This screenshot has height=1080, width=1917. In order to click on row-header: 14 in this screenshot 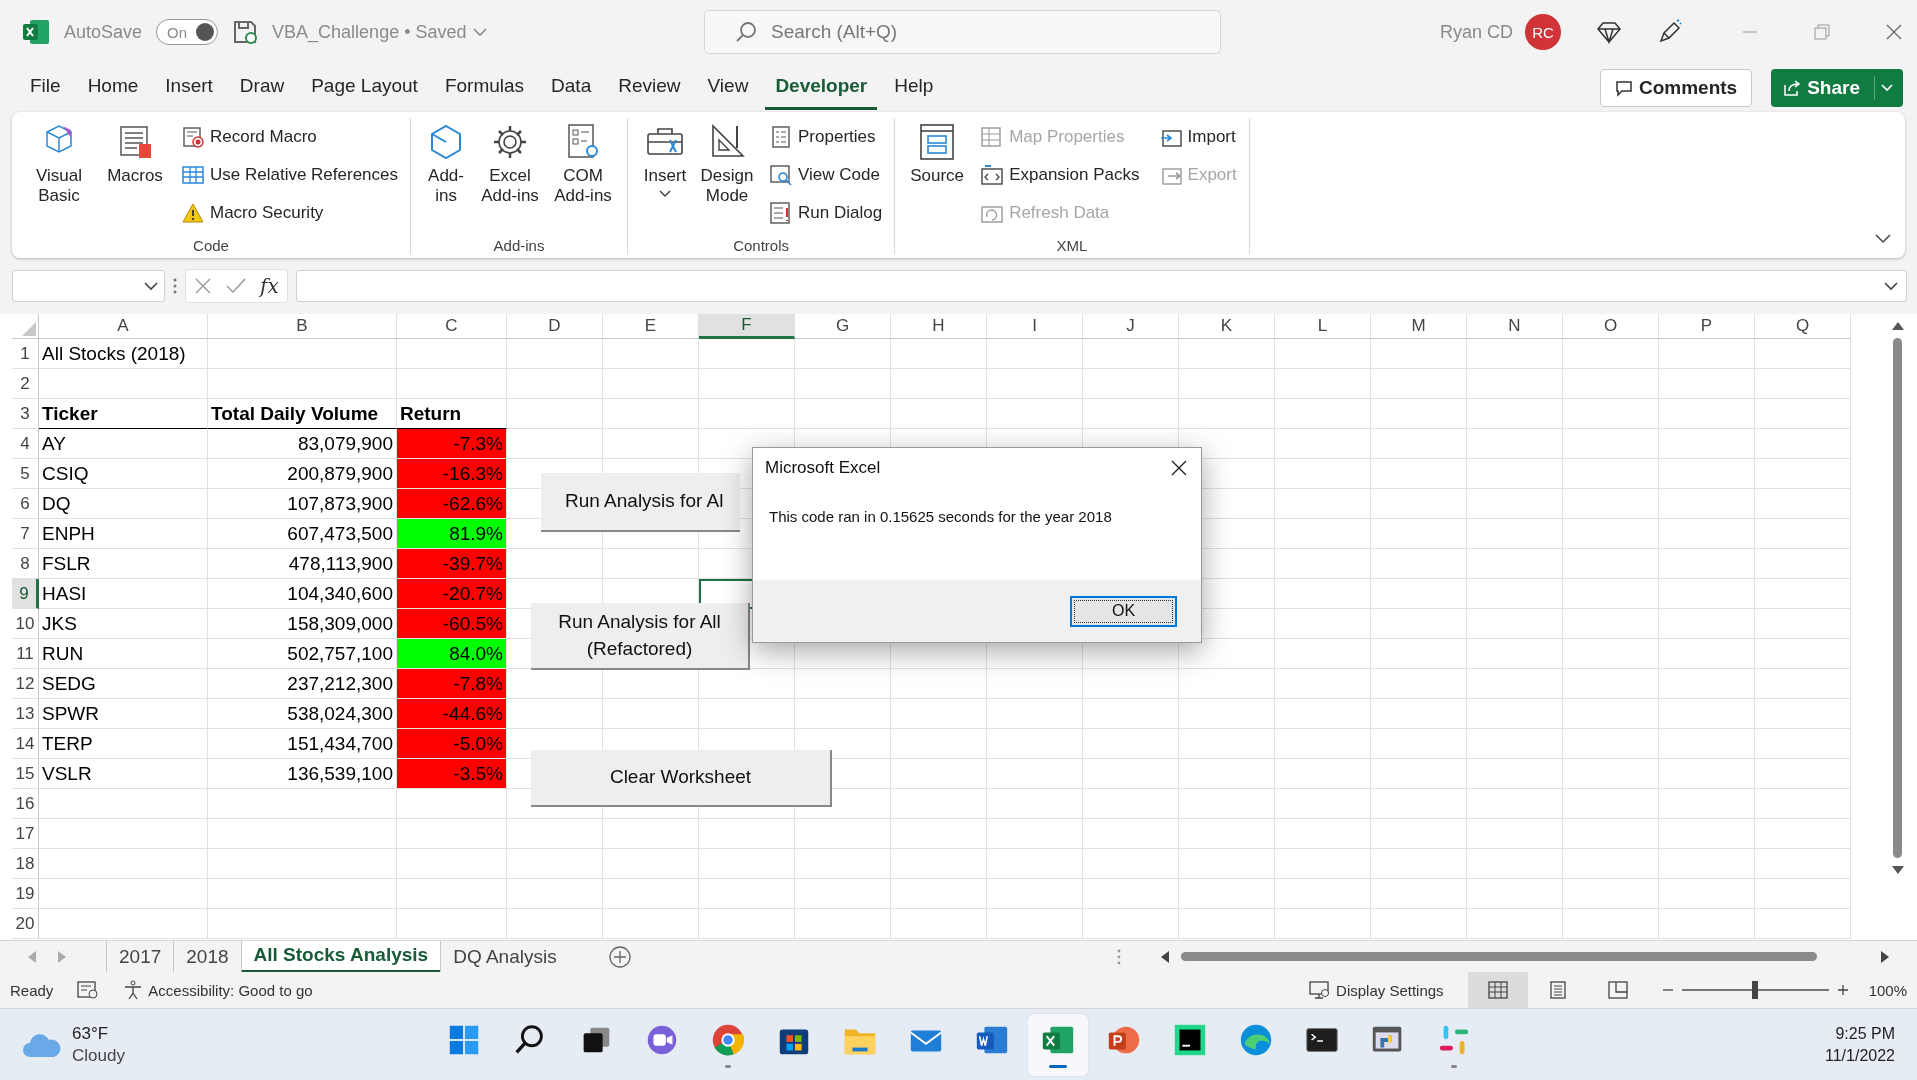, I will do `click(25, 744)`.